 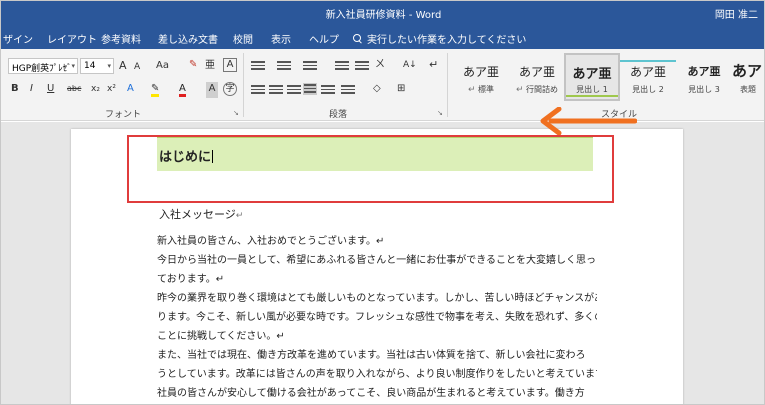 I want to click on body-line: ことに挑戦してください。↵, so click(x=221, y=336).